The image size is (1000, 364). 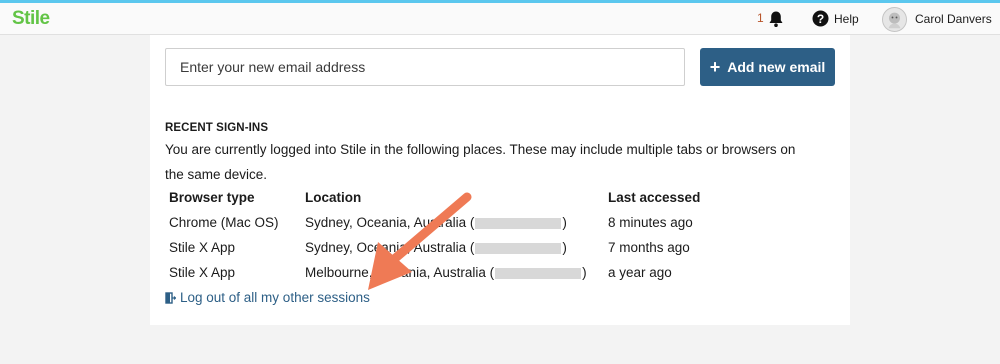 What do you see at coordinates (31, 19) in the screenshot?
I see `stile-logo: Stile` at bounding box center [31, 19].